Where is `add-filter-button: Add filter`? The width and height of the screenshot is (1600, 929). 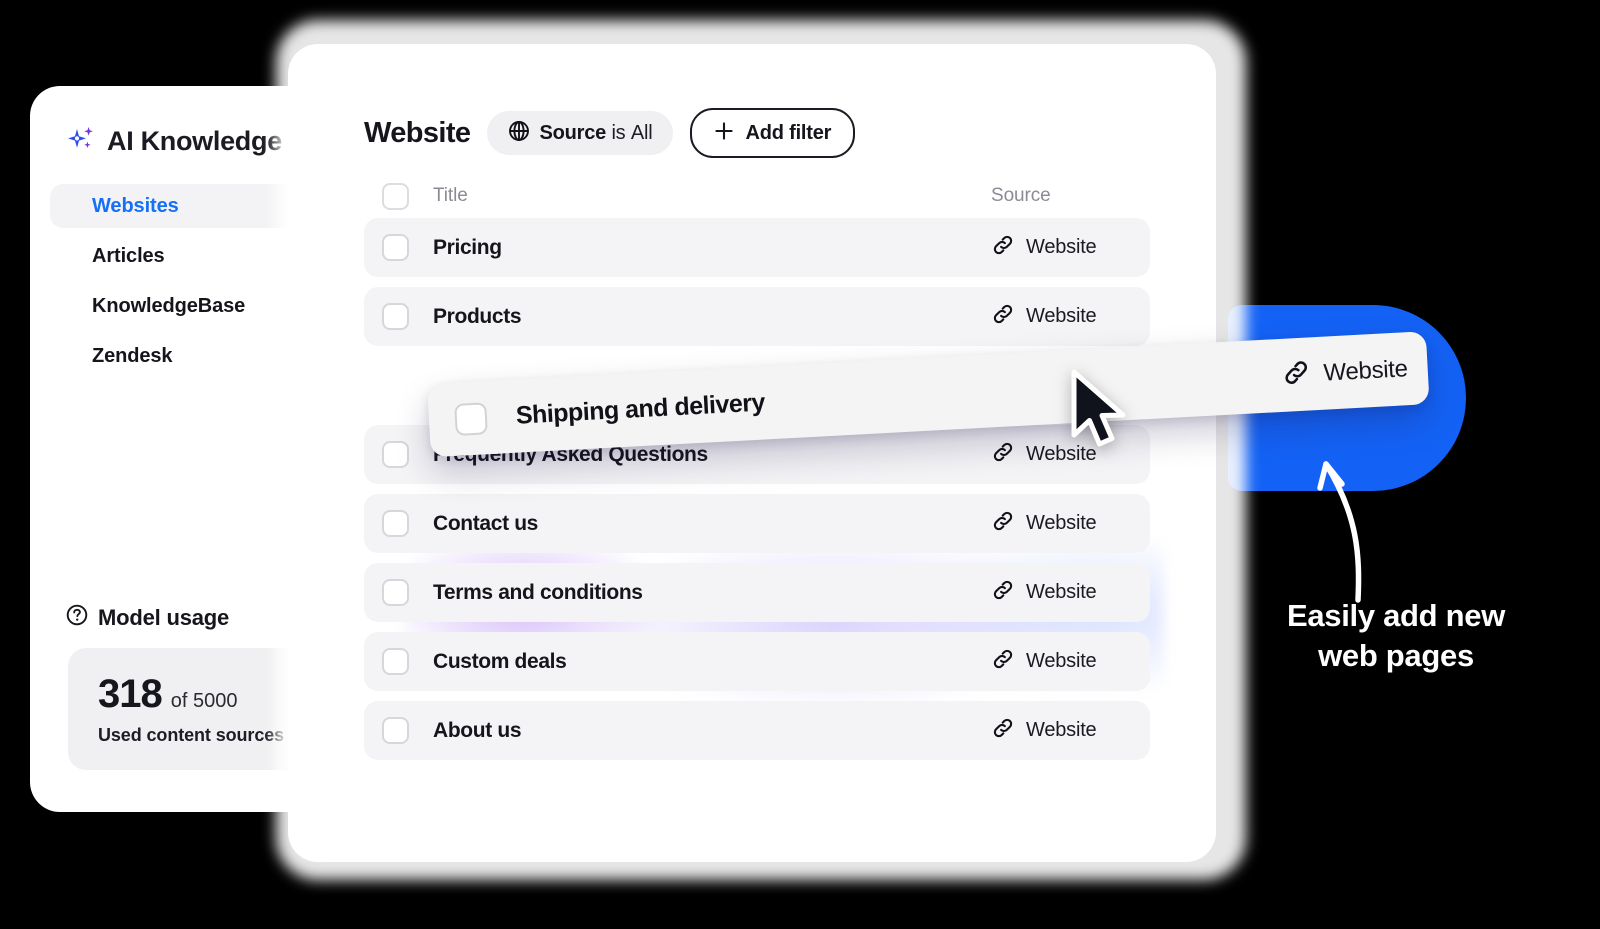 add-filter-button: Add filter is located at coordinates (773, 133).